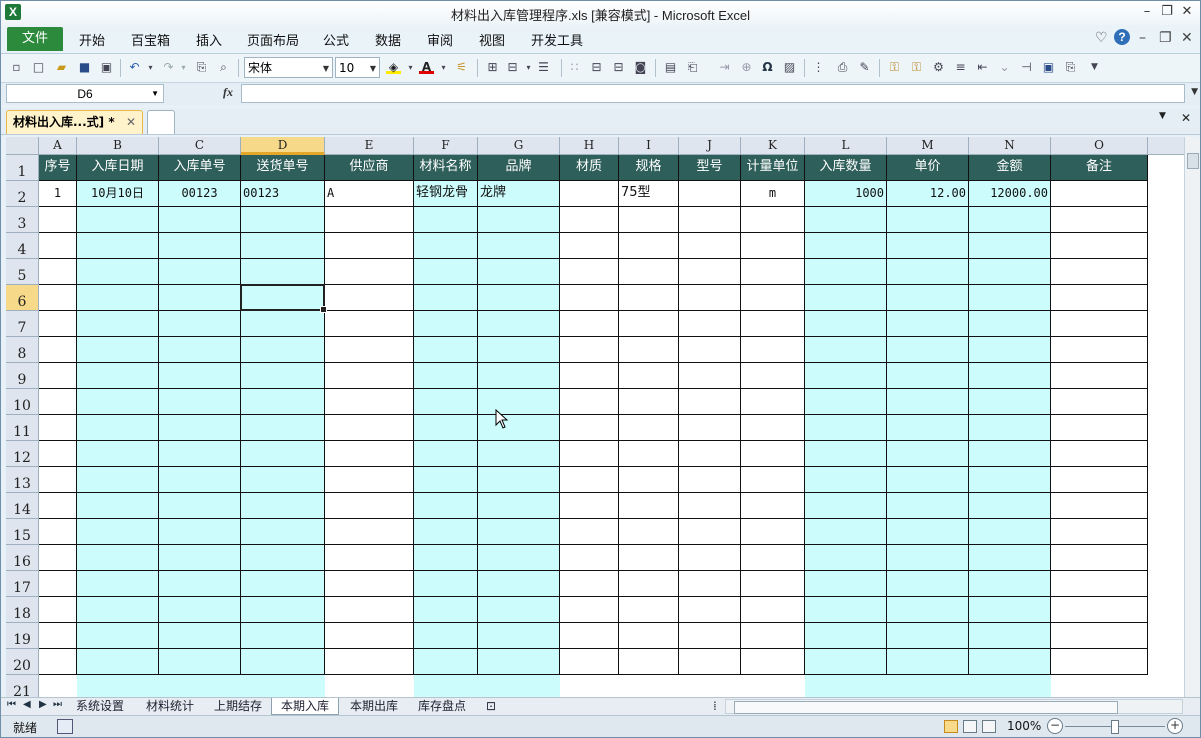 The width and height of the screenshot is (1201, 738). What do you see at coordinates (440, 39) in the screenshot?
I see `tab-review: 审阅` at bounding box center [440, 39].